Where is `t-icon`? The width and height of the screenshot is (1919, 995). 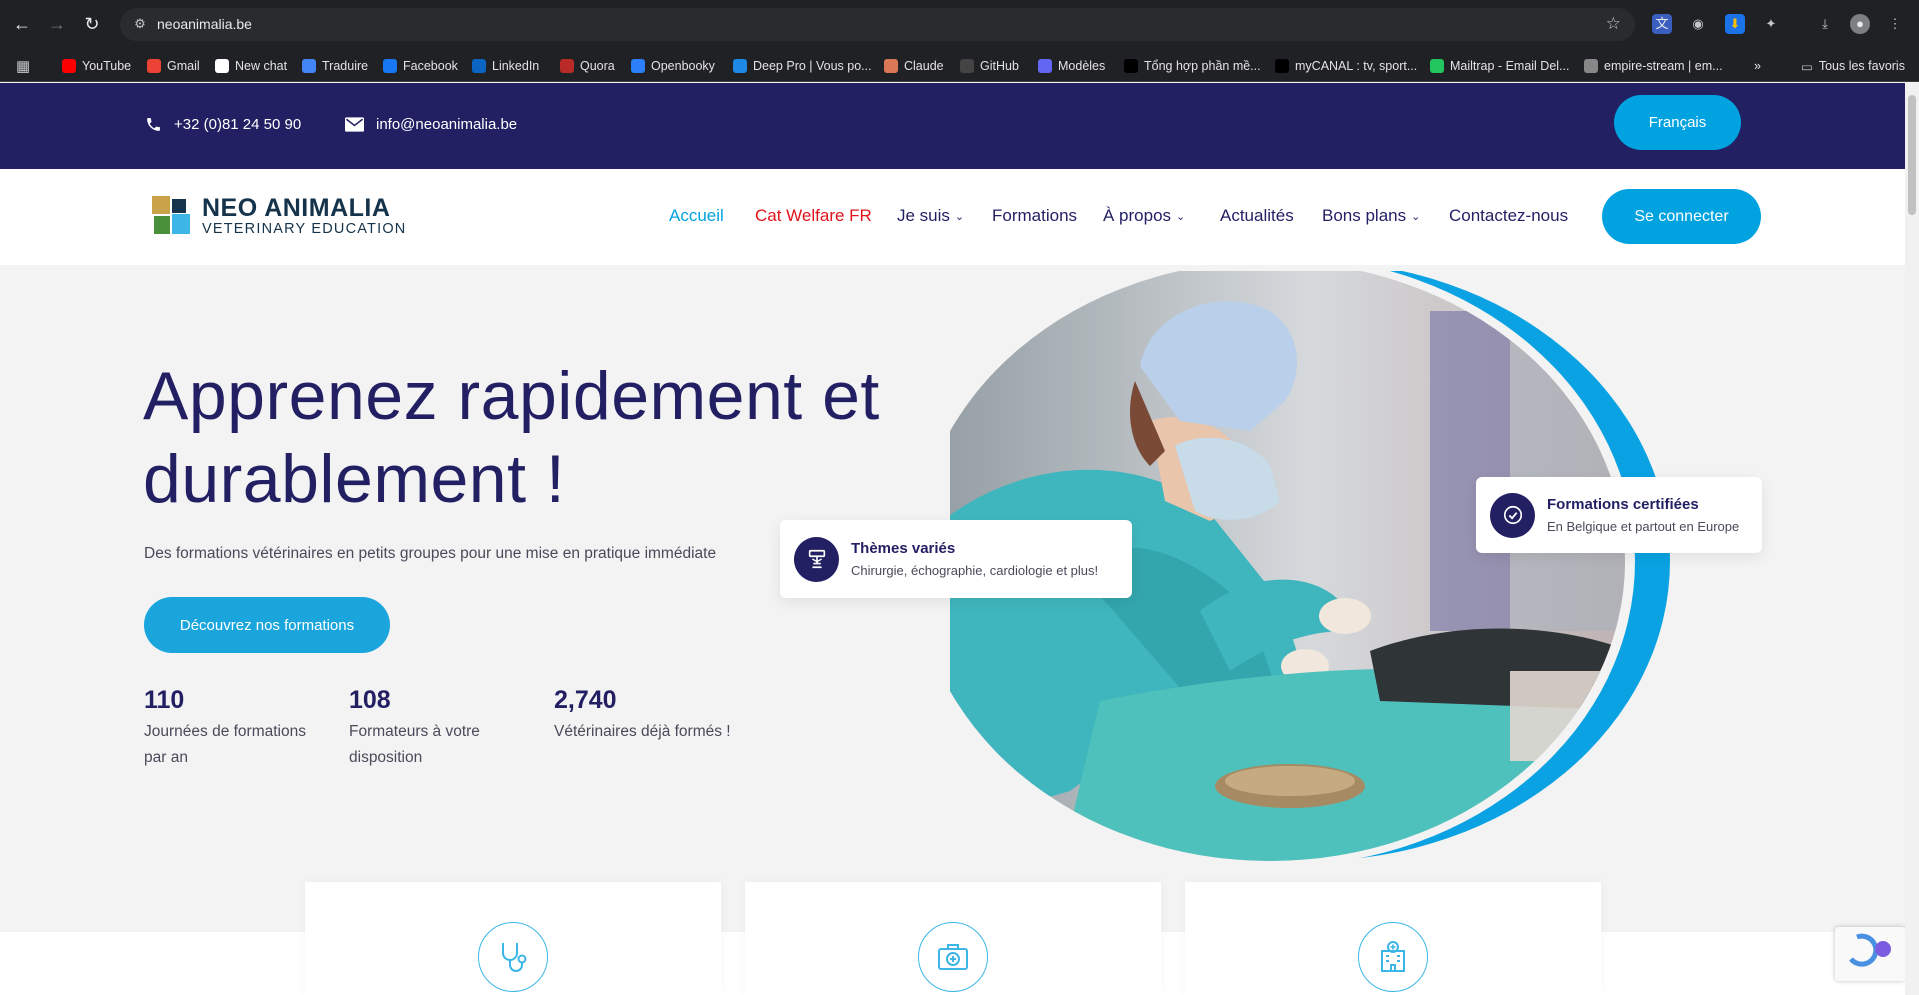 t-icon is located at coordinates (1131, 66).